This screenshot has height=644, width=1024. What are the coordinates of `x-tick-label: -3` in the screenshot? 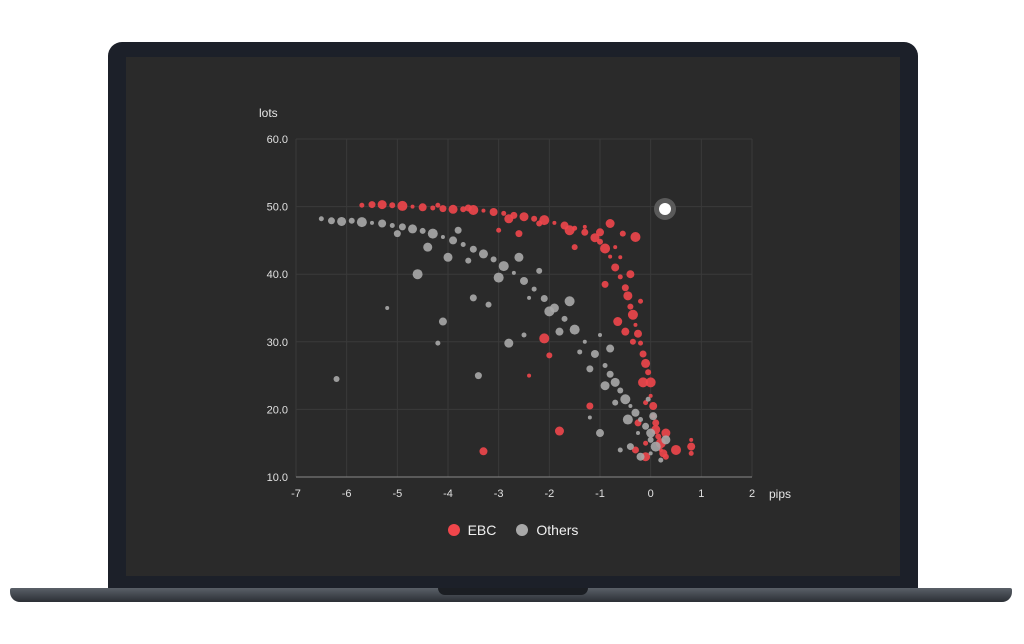 It's located at (499, 494).